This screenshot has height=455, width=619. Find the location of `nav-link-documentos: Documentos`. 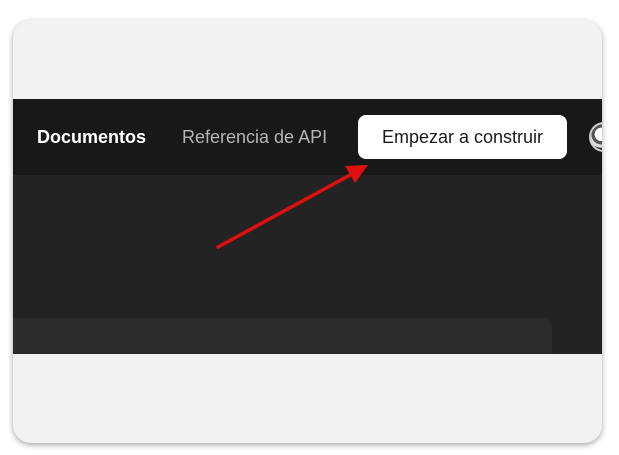

nav-link-documentos: Documentos is located at coordinates (91, 137).